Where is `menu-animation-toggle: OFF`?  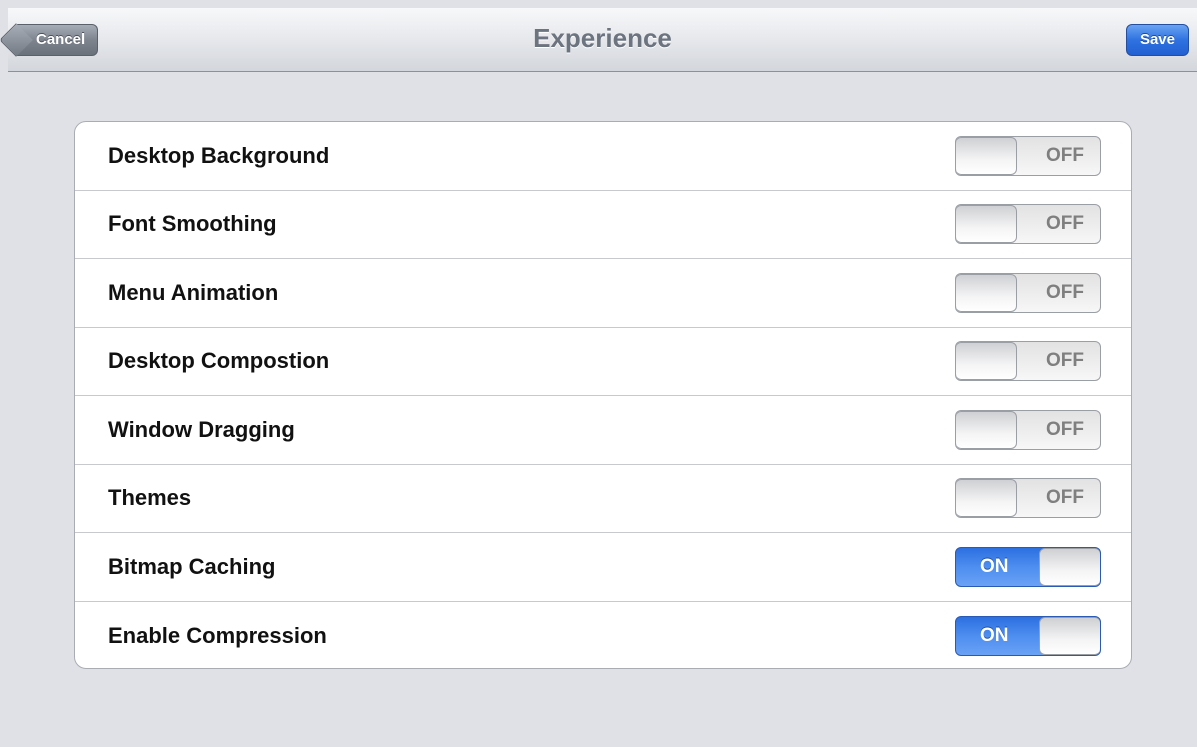 menu-animation-toggle: OFF is located at coordinates (1028, 292).